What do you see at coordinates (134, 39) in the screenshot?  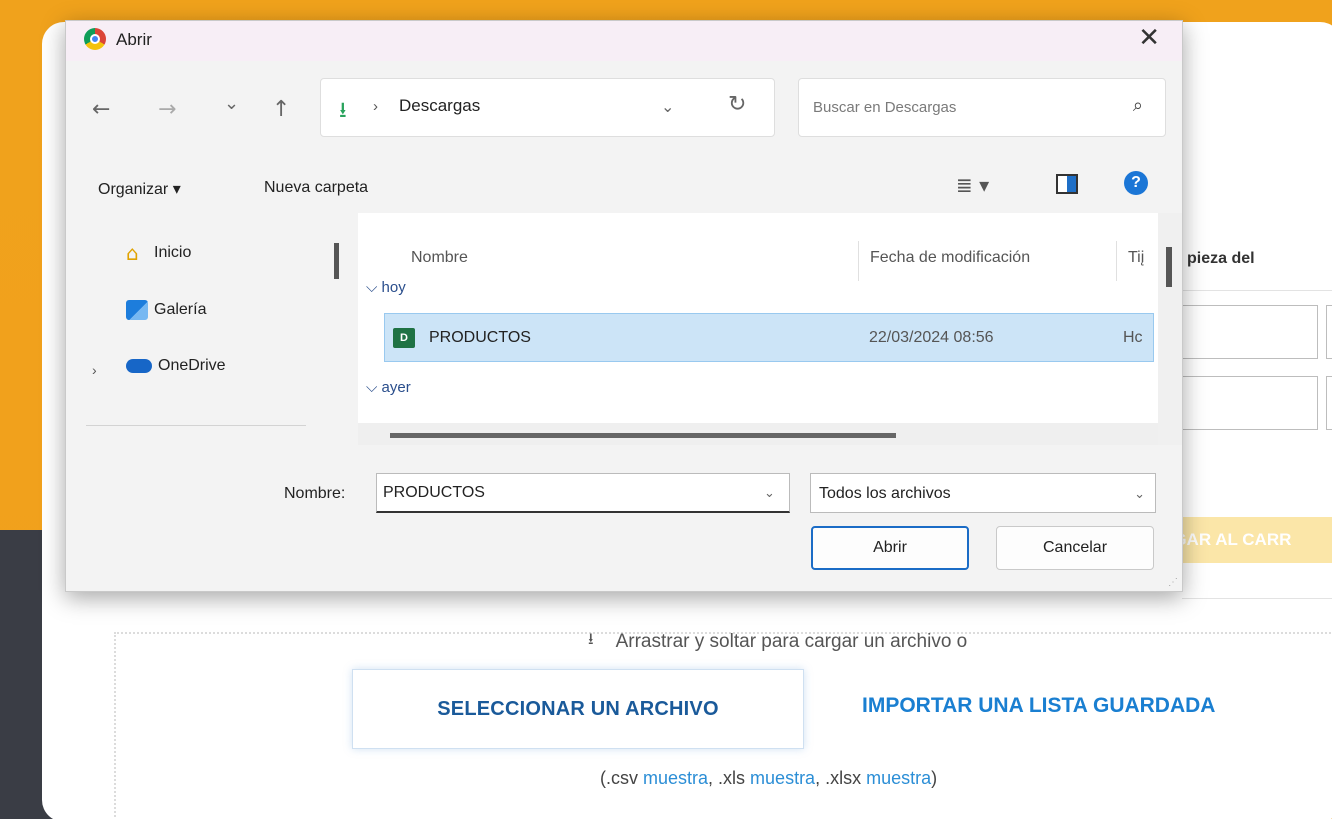 I see `dialog-title: Abrir` at bounding box center [134, 39].